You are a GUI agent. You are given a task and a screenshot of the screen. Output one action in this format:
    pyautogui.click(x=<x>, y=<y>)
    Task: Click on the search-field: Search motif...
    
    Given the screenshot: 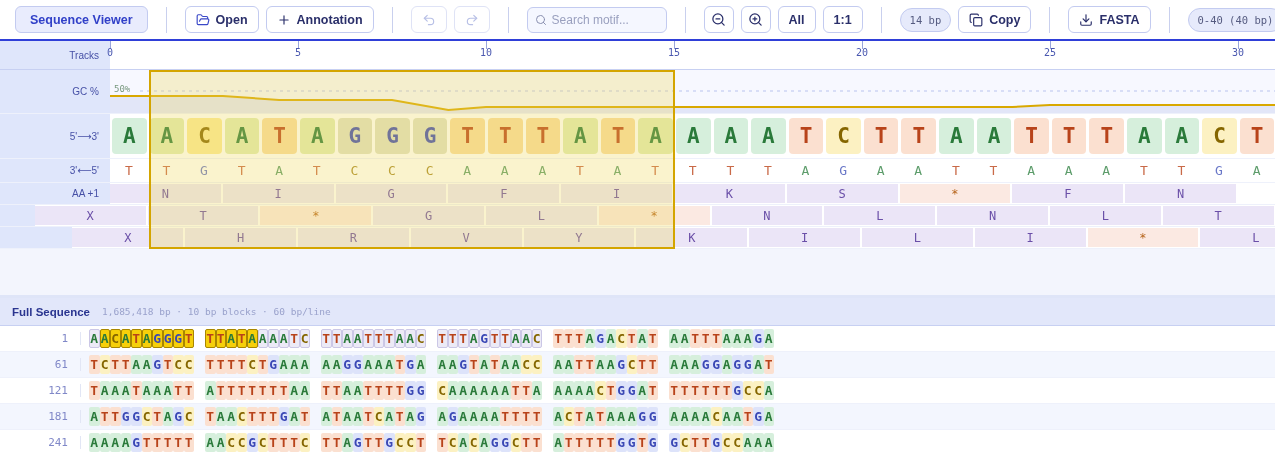 What is the action you would take?
    pyautogui.click(x=596, y=19)
    